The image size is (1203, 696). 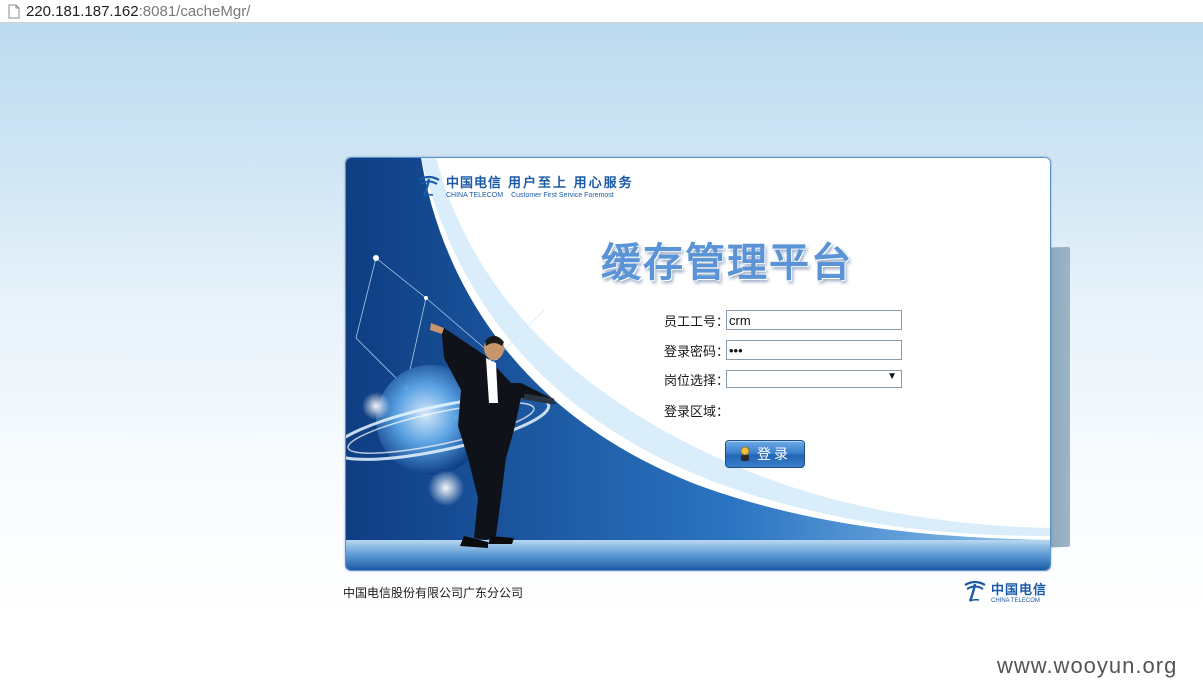 What do you see at coordinates (562, 195) in the screenshot?
I see `brand-slogan-en: Customer First Service Foremost` at bounding box center [562, 195].